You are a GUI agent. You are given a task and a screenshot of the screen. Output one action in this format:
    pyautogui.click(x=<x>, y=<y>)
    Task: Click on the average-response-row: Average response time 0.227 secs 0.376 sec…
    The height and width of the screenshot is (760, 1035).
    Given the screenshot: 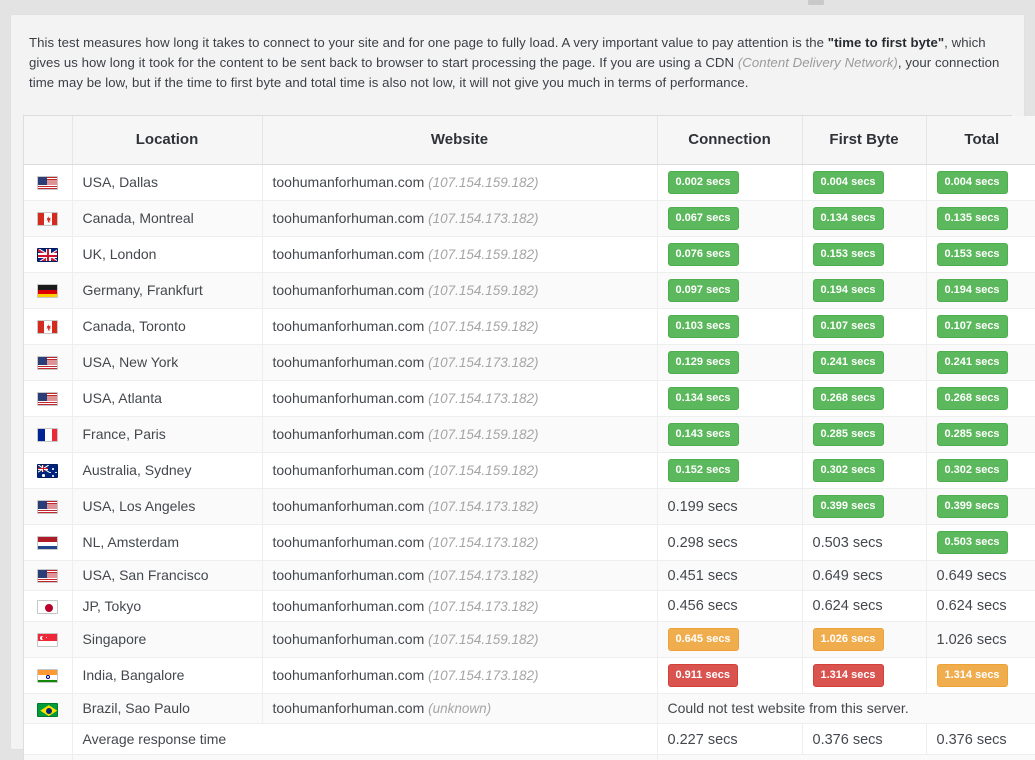 What is the action you would take?
    pyautogui.click(x=529, y=739)
    